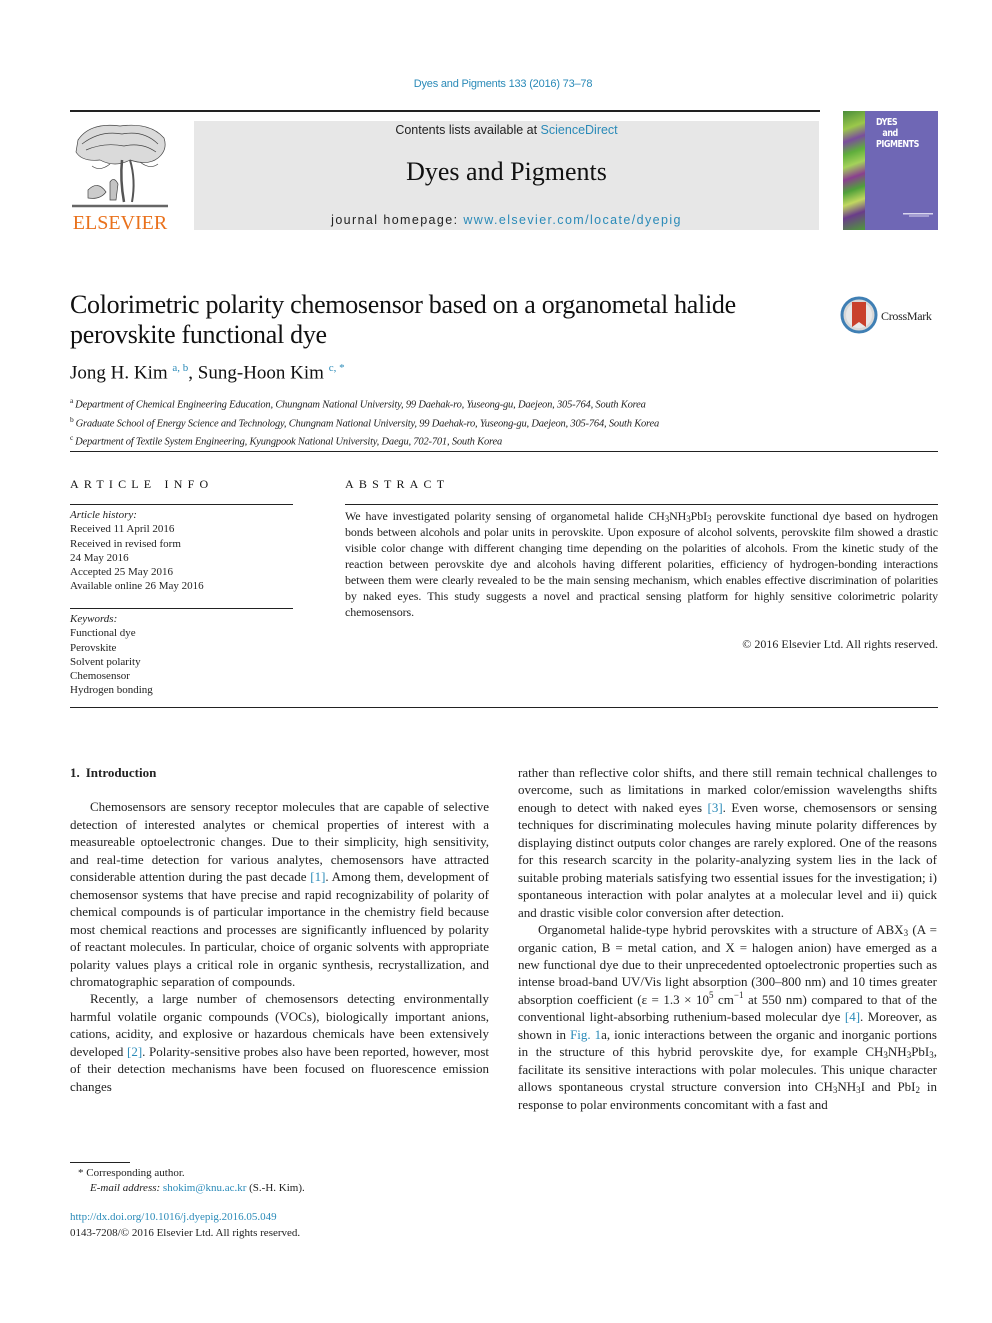 The width and height of the screenshot is (992, 1323). I want to click on abstract-heading: ABSTRACT, so click(397, 484).